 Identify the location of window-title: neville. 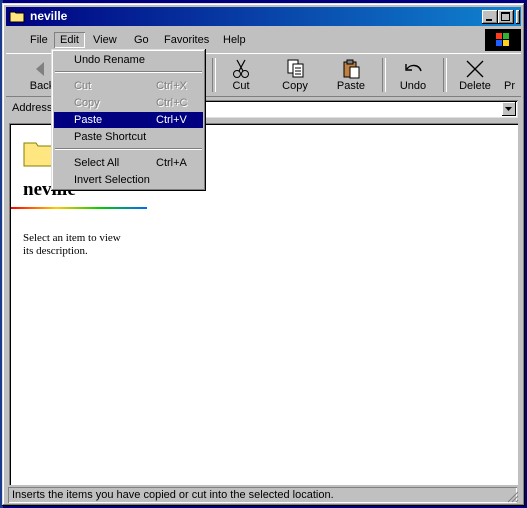
(49, 16).